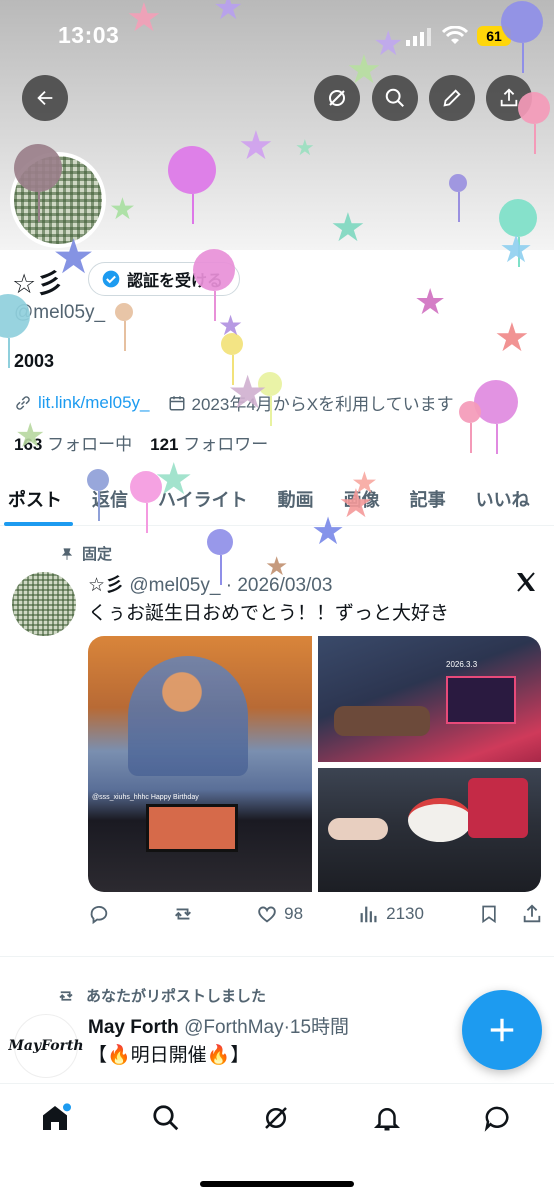 The height and width of the screenshot is (1200, 554). I want to click on grok-button, so click(337, 98).